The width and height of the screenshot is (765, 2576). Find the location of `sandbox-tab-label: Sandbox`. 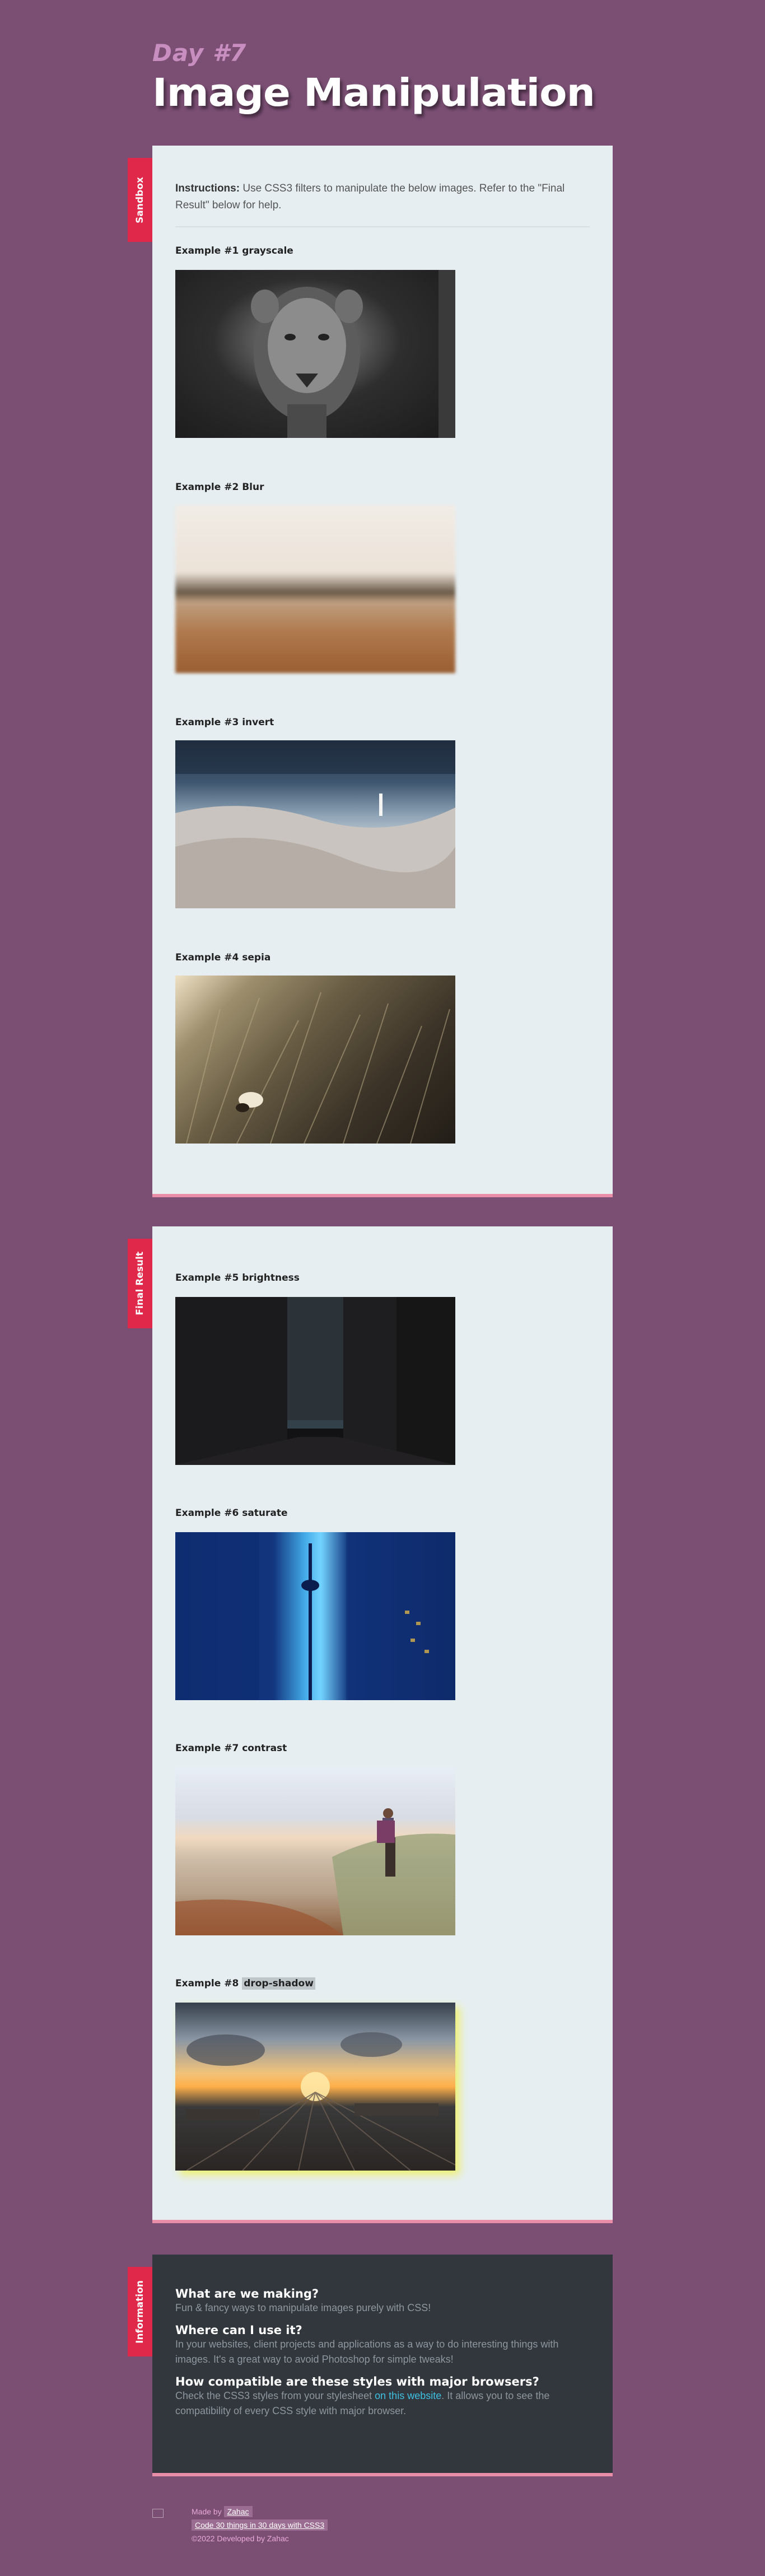

sandbox-tab-label: Sandbox is located at coordinates (140, 200).